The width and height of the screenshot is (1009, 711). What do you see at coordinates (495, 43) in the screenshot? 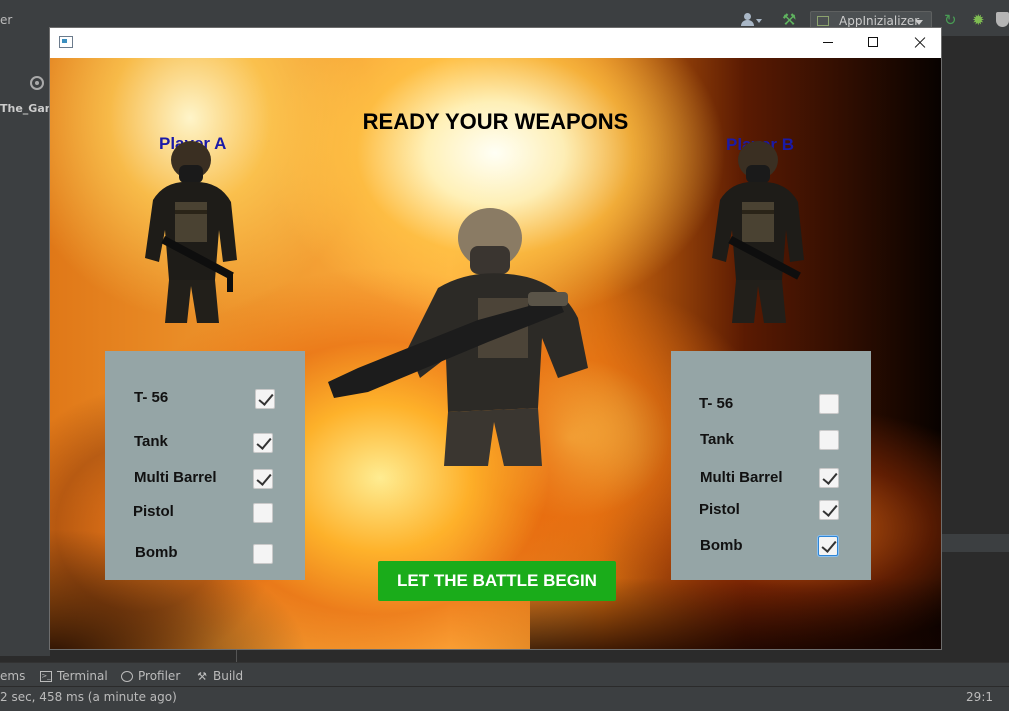
I see `window-titlebar` at bounding box center [495, 43].